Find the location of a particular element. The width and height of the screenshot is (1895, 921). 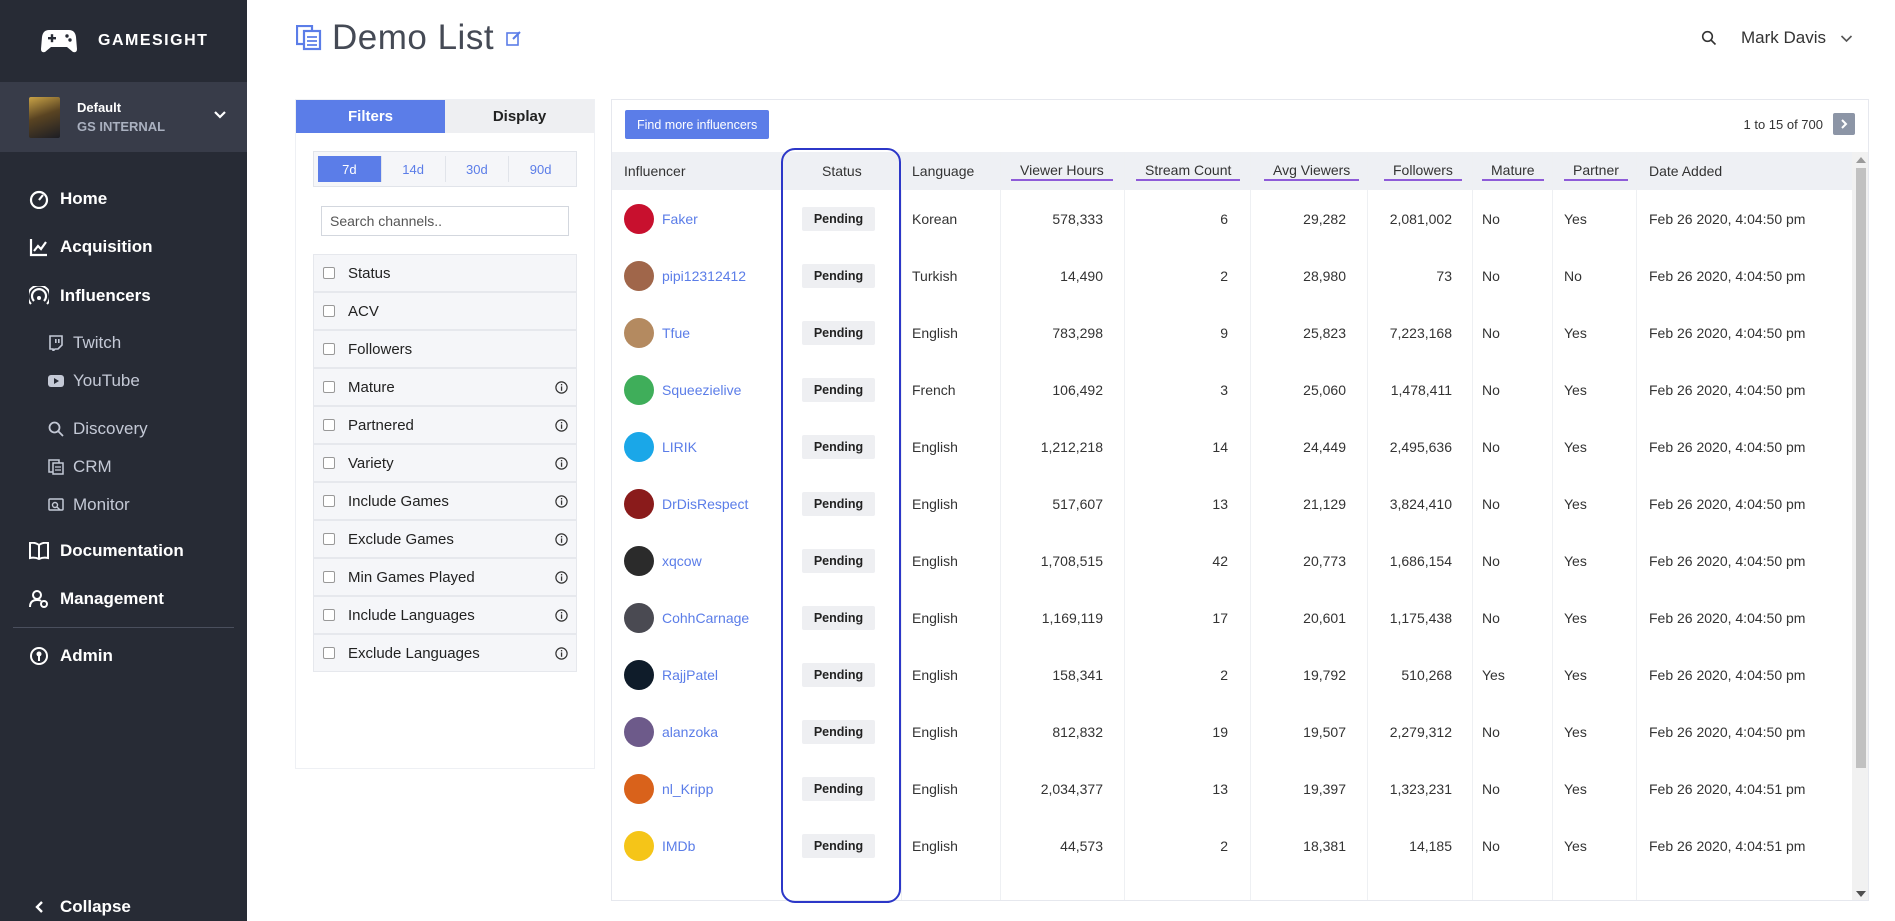

filter-item: Mature is located at coordinates (445, 387).